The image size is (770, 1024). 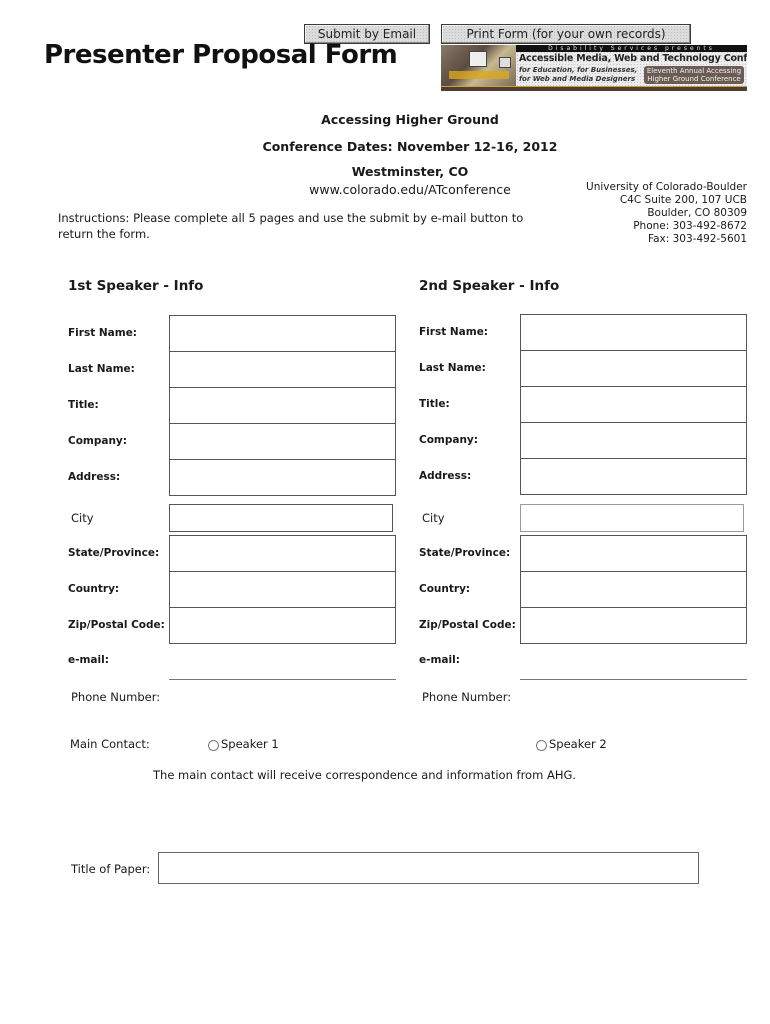 I want to click on speaker1-last-name-field, so click(x=282, y=369).